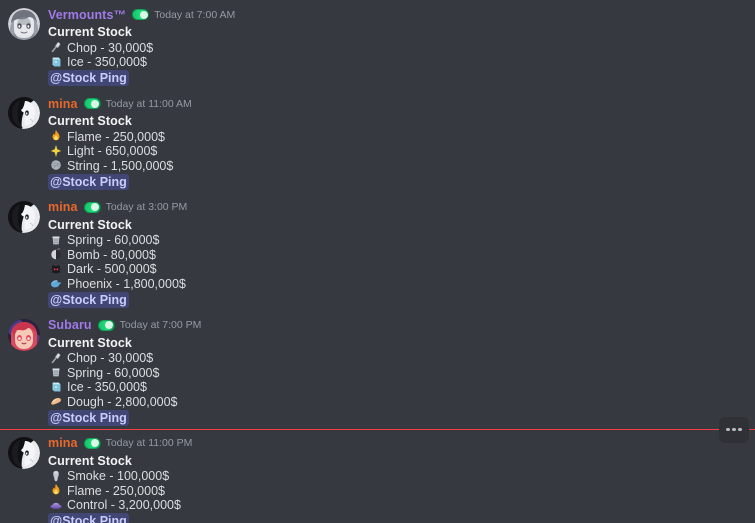 Image resolution: width=755 pixels, height=523 pixels. What do you see at coordinates (126, 283) in the screenshot?
I see `stock-item-label: Phoenix - 1,800,000$` at bounding box center [126, 283].